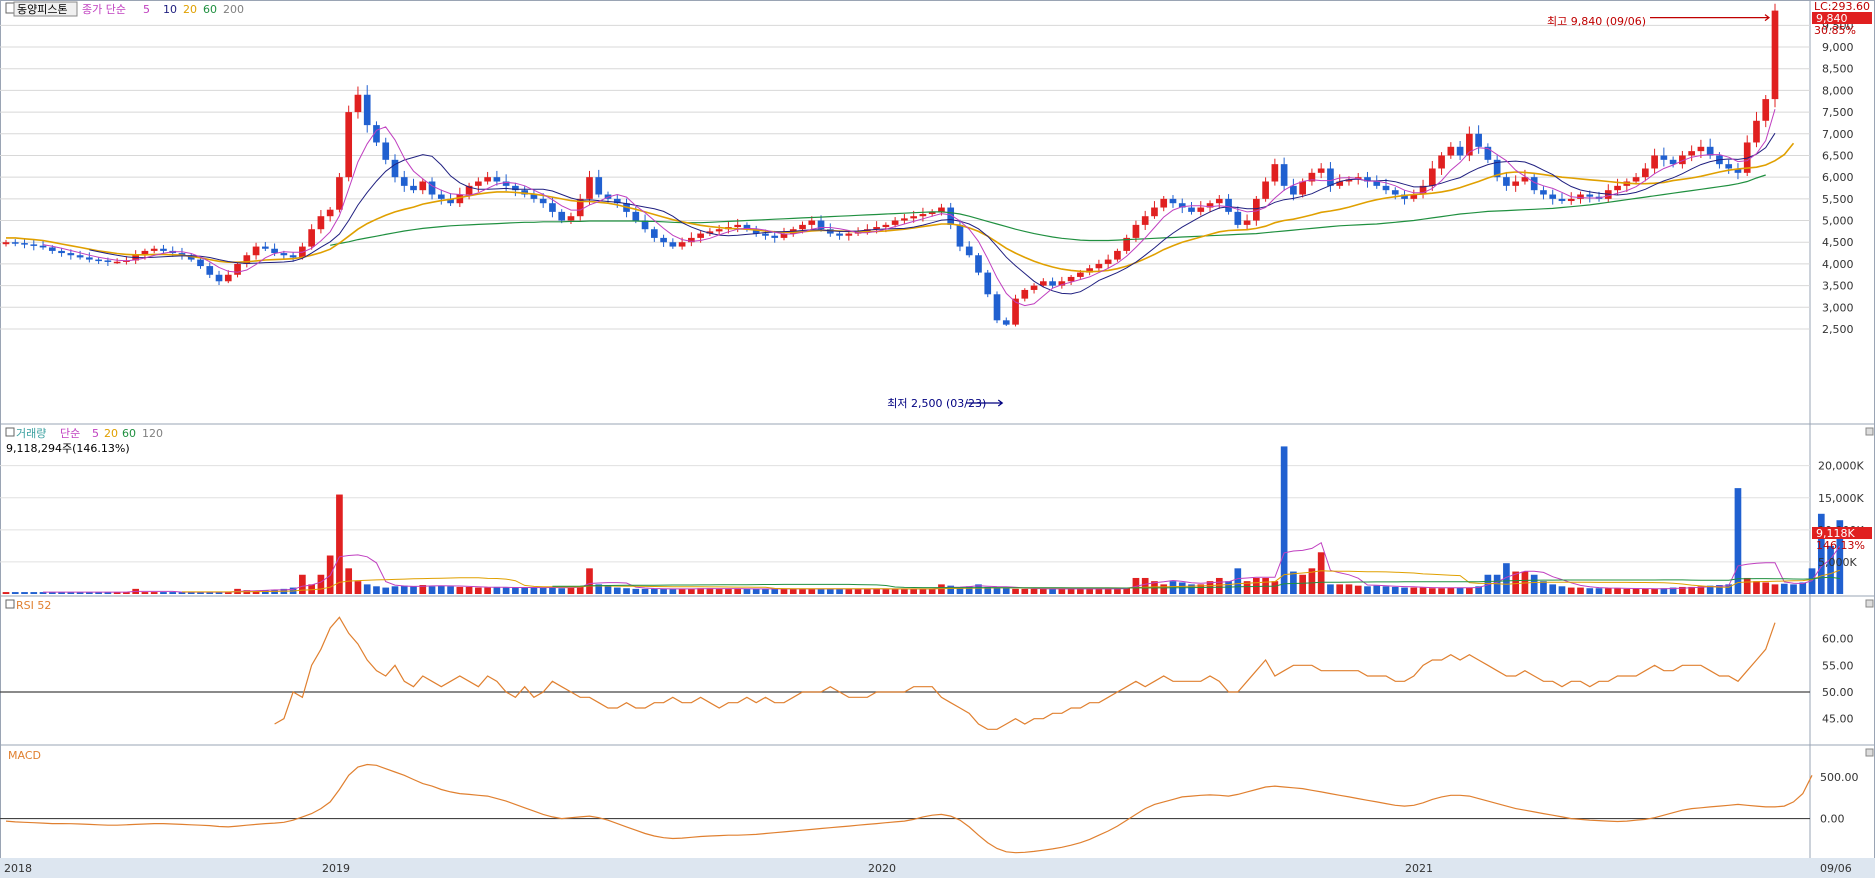 The image size is (1875, 878). Describe the element at coordinates (1838, 307) in the screenshot. I see `price-tick-label: 3,000` at that location.